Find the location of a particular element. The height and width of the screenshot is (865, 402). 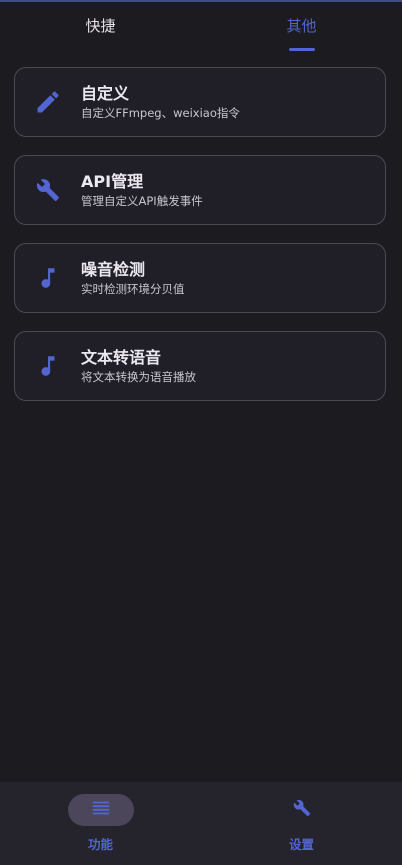

card-text-to-speech: 文本转语音 将文本转换为语音播放 is located at coordinates (200, 366).